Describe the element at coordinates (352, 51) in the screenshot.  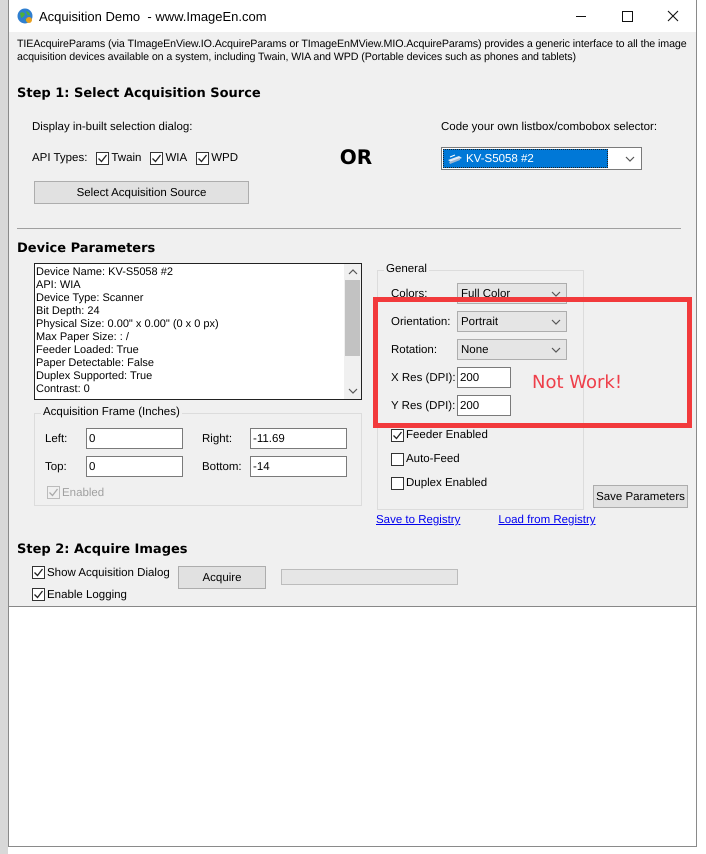
I see `description-text: TIEAcquireParams (via TImageEnView.IO.AcquireParams or TImageEnMView.MIO.AcquireParams) provides a generic interface to all the image acquisition devices available on a system, including Twain, WIA and WPD (Portable devices such as phones and tablets)` at that location.